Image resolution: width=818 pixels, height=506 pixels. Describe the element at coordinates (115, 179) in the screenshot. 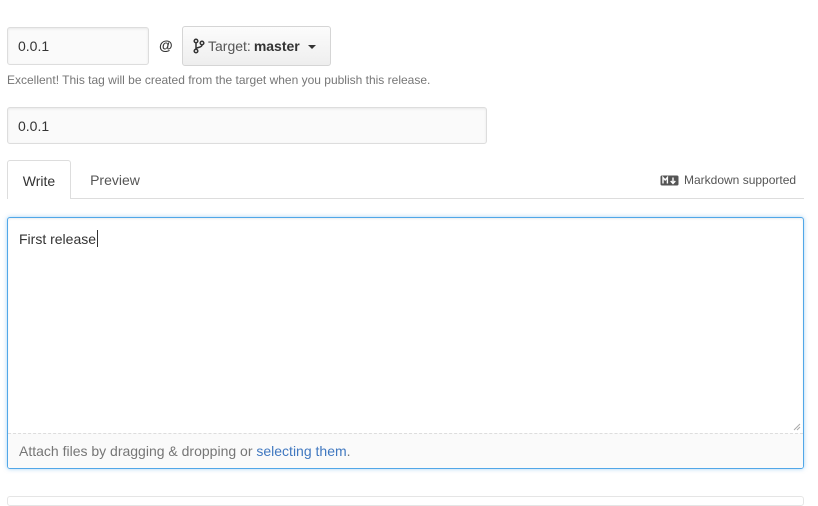

I see `tab-preview: Preview` at that location.